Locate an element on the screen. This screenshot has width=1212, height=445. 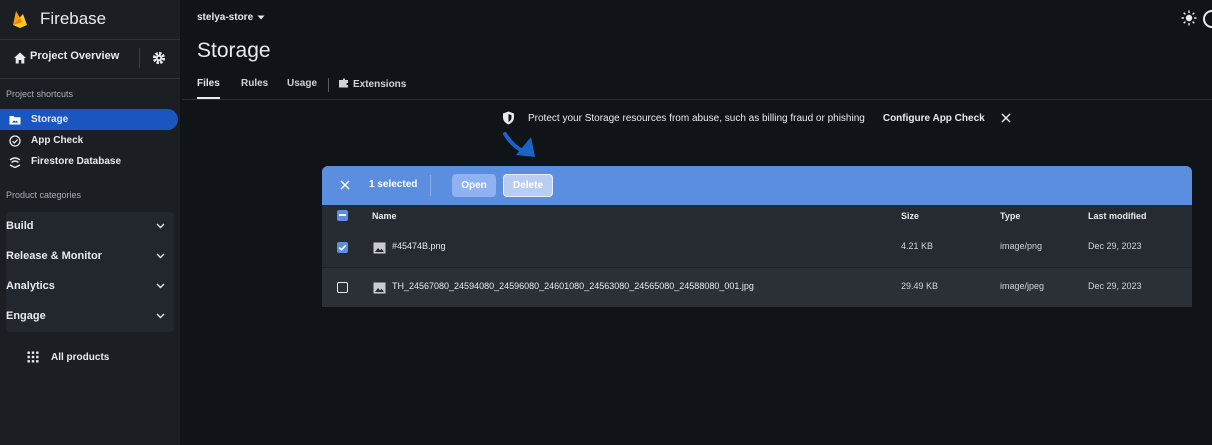
configure-app-check-link: Configure App Check is located at coordinates (934, 118).